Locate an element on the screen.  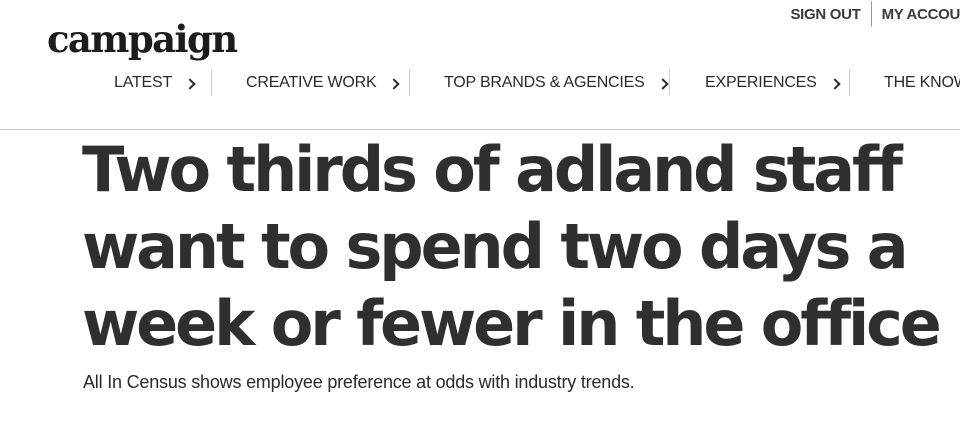
nav-item-label: LATEST is located at coordinates (143, 82).